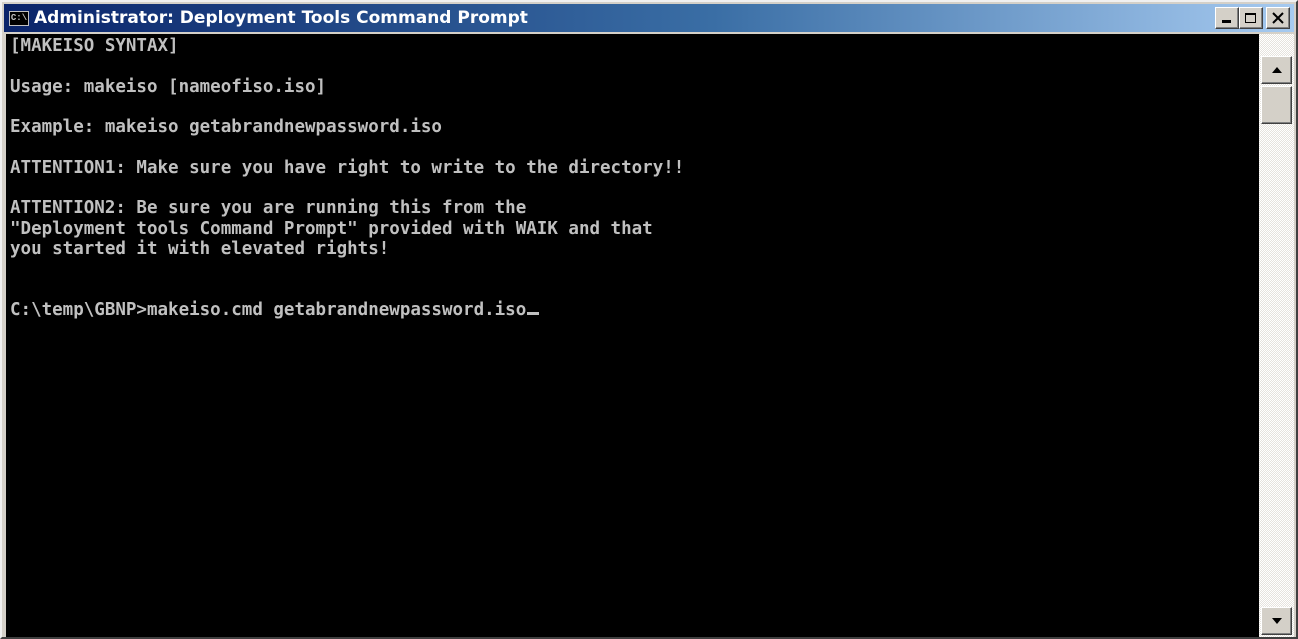 The width and height of the screenshot is (1298, 639). What do you see at coordinates (1276, 105) in the screenshot?
I see `scroll-thumb` at bounding box center [1276, 105].